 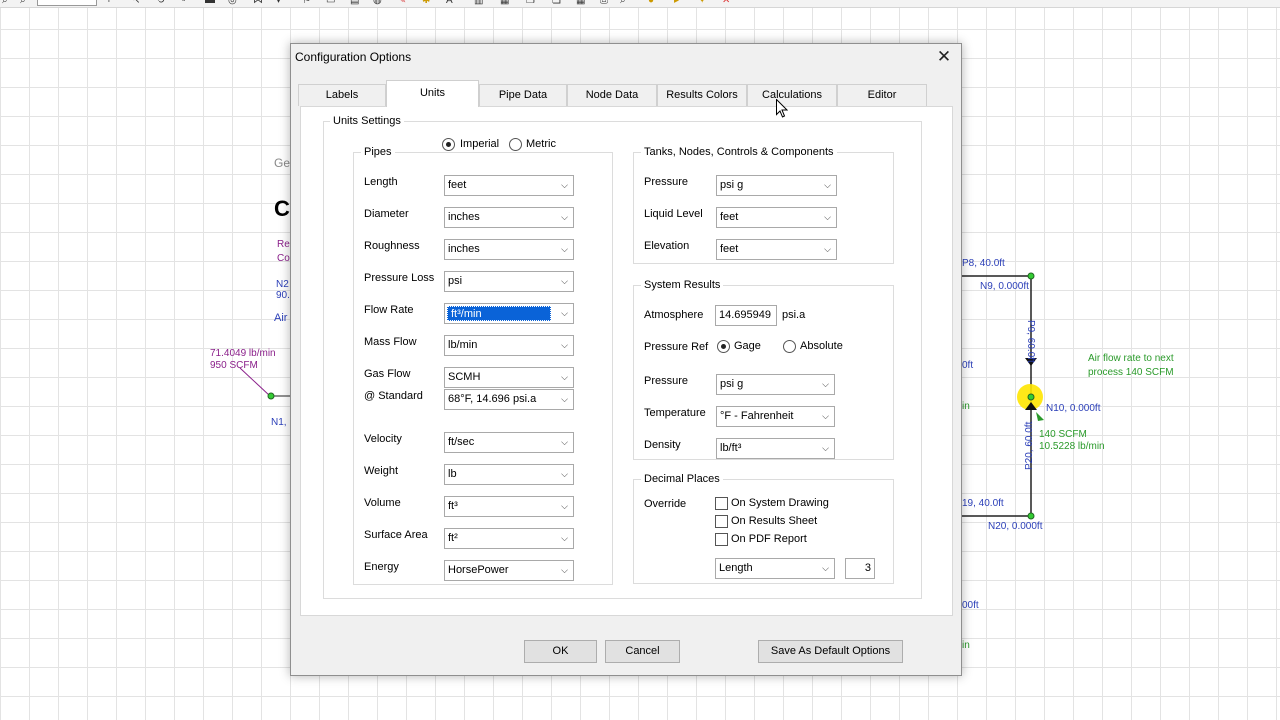 What do you see at coordinates (642, 651) in the screenshot?
I see `cancel-button: Cancel` at bounding box center [642, 651].